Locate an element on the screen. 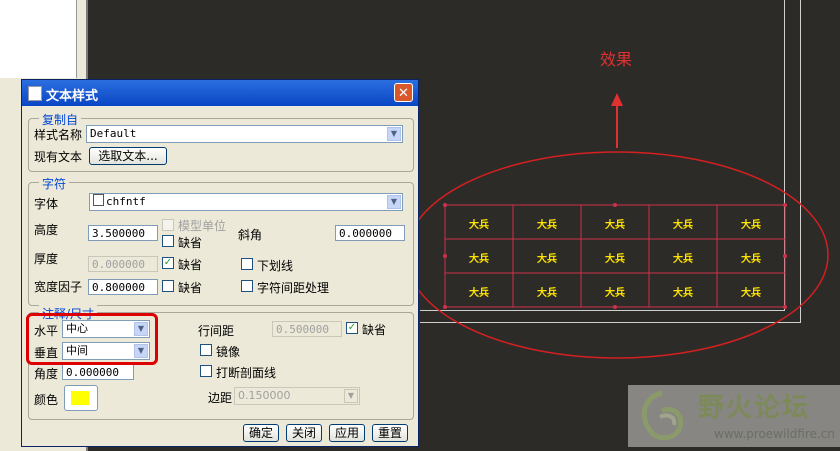 This screenshot has height=451, width=840. reset-button: 重置 is located at coordinates (390, 433).